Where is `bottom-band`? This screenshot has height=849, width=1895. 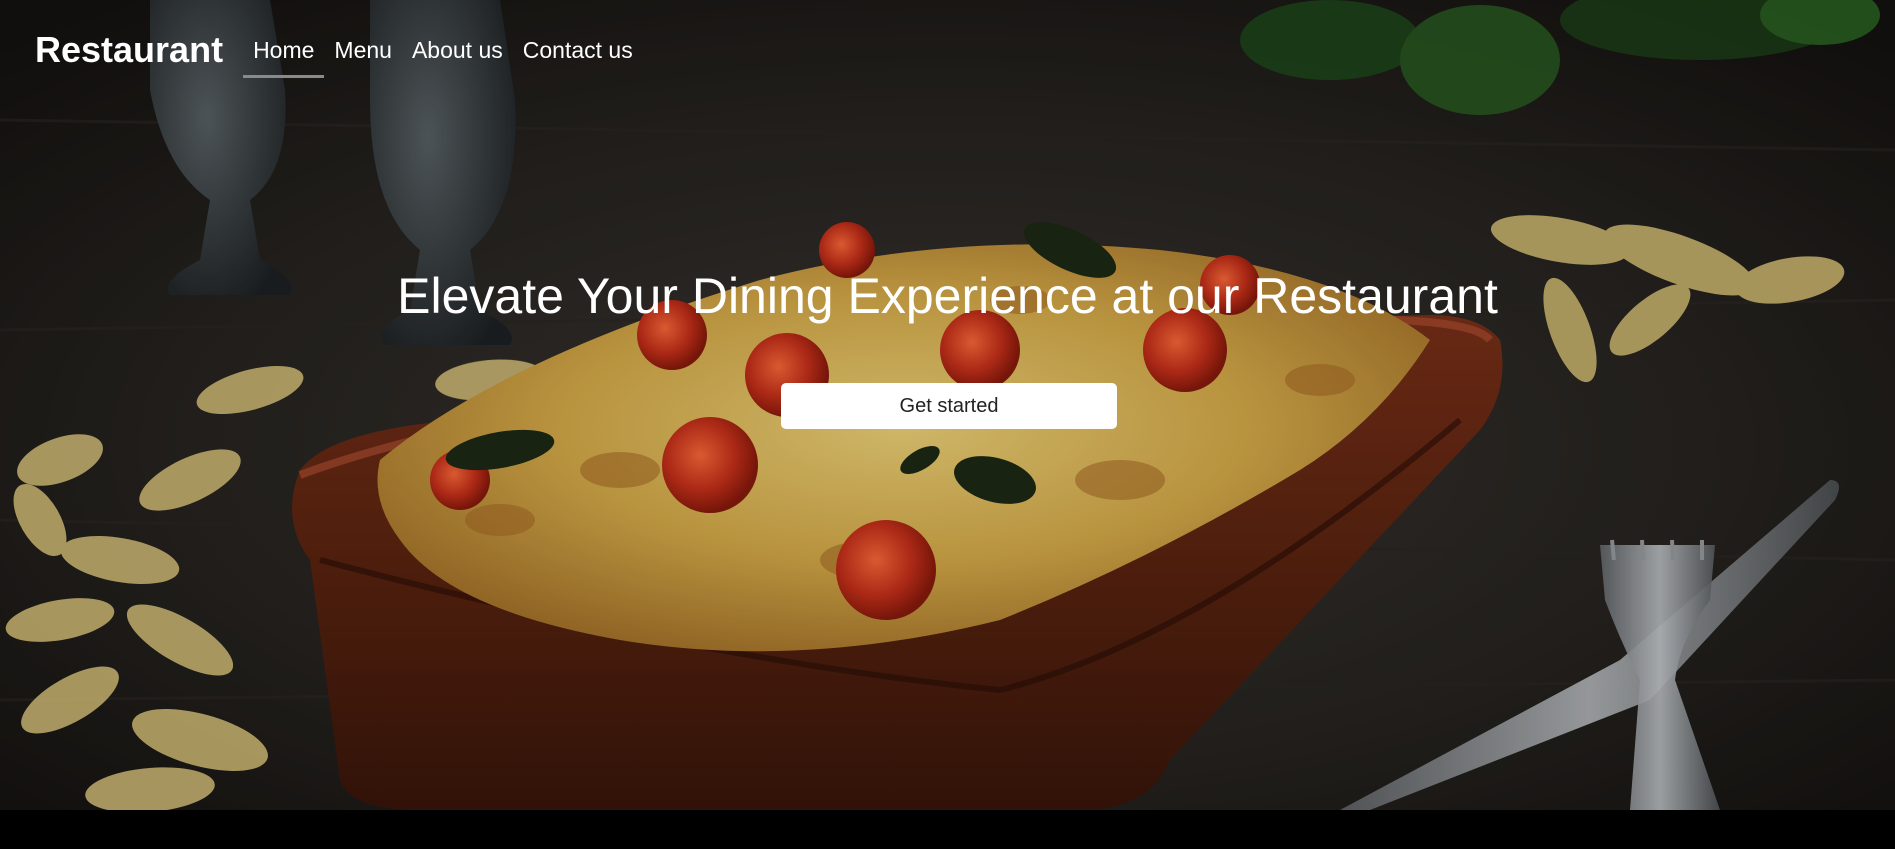 bottom-band is located at coordinates (947, 829).